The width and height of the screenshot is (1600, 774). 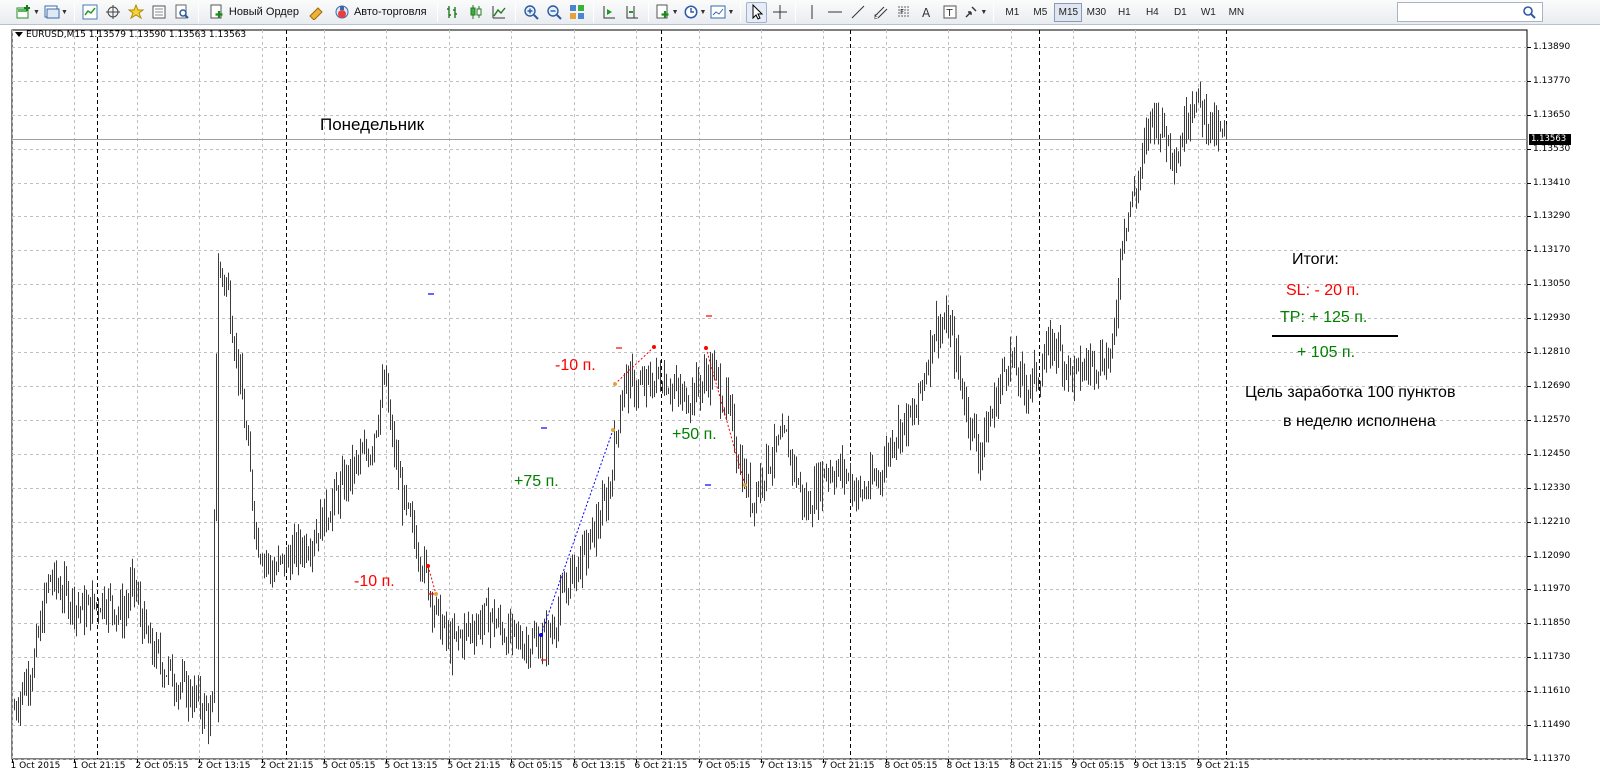 What do you see at coordinates (1552, 249) in the screenshot?
I see `y-tick-label: 1.13170` at bounding box center [1552, 249].